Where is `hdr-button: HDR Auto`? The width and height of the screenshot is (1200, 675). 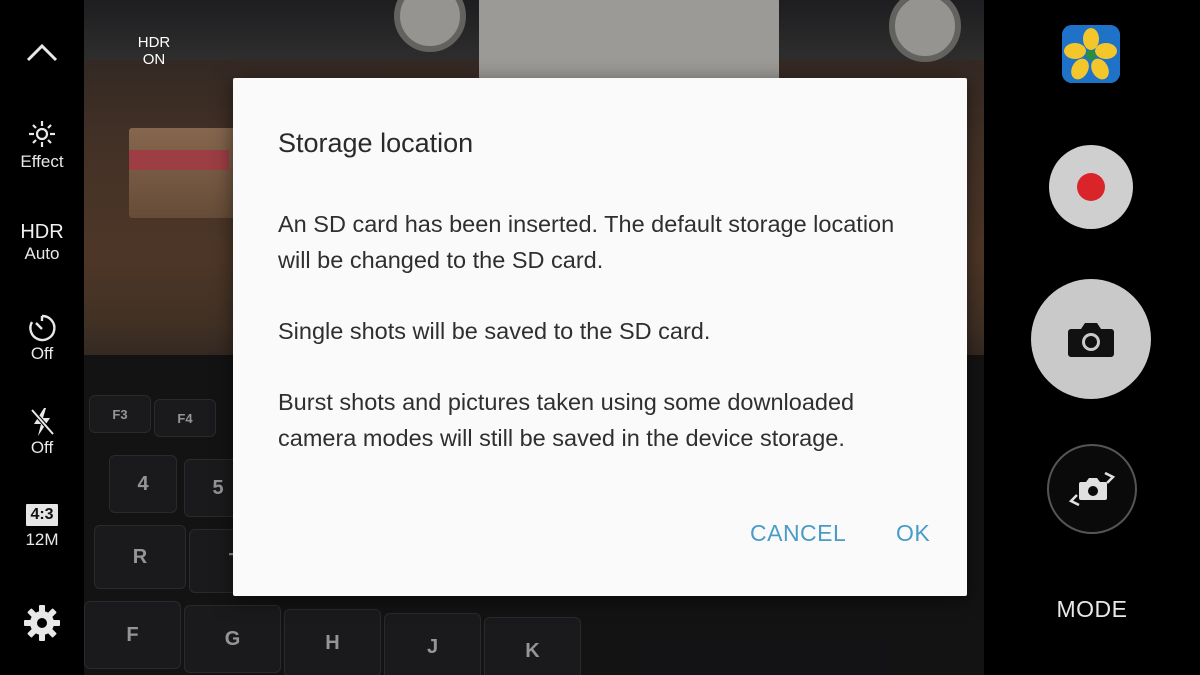 hdr-button: HDR Auto is located at coordinates (42, 242).